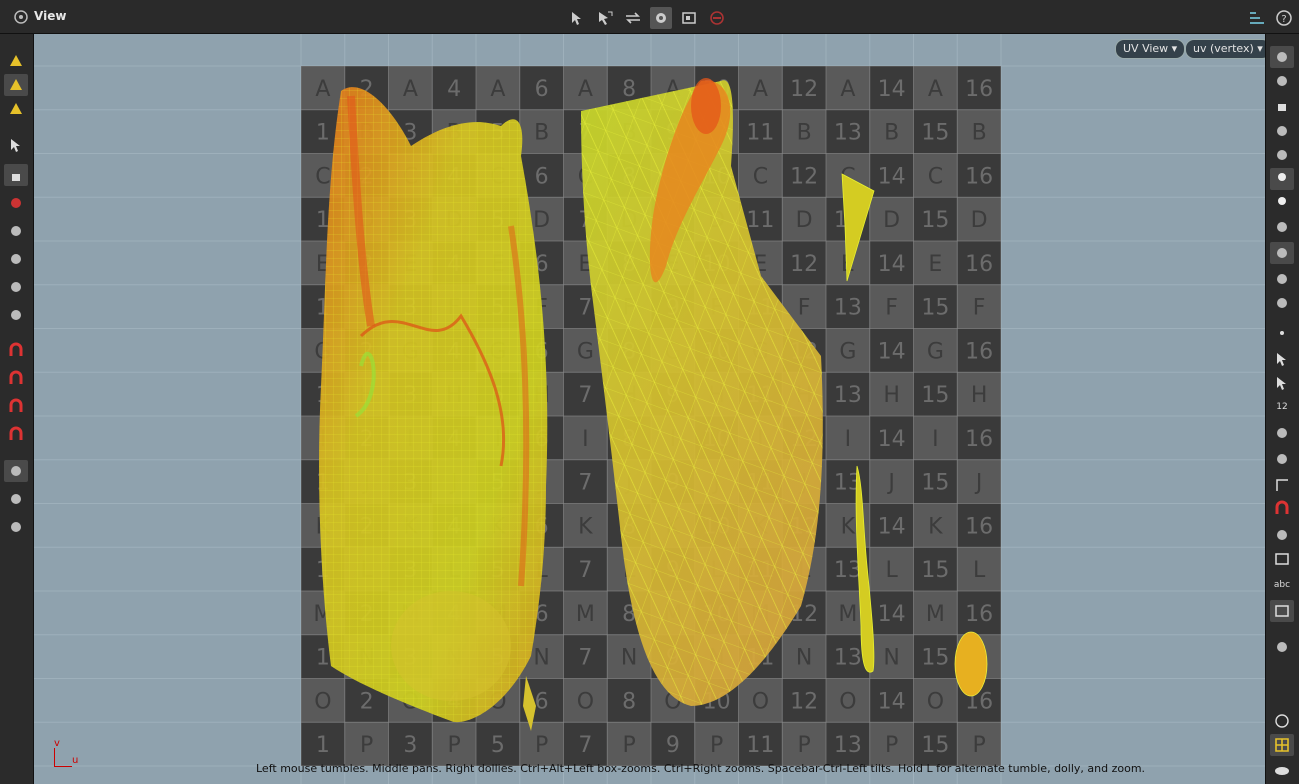 This screenshot has height=784, width=1299. Describe the element at coordinates (1256, 18) in the screenshot. I see `display-options-button` at that location.